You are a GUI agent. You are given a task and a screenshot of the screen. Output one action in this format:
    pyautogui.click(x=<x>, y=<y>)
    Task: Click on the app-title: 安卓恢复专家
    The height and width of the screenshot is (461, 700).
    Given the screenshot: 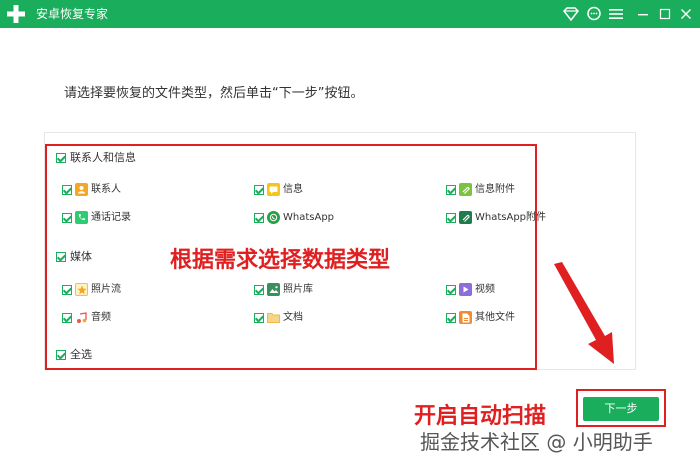 What is the action you would take?
    pyautogui.click(x=72, y=14)
    